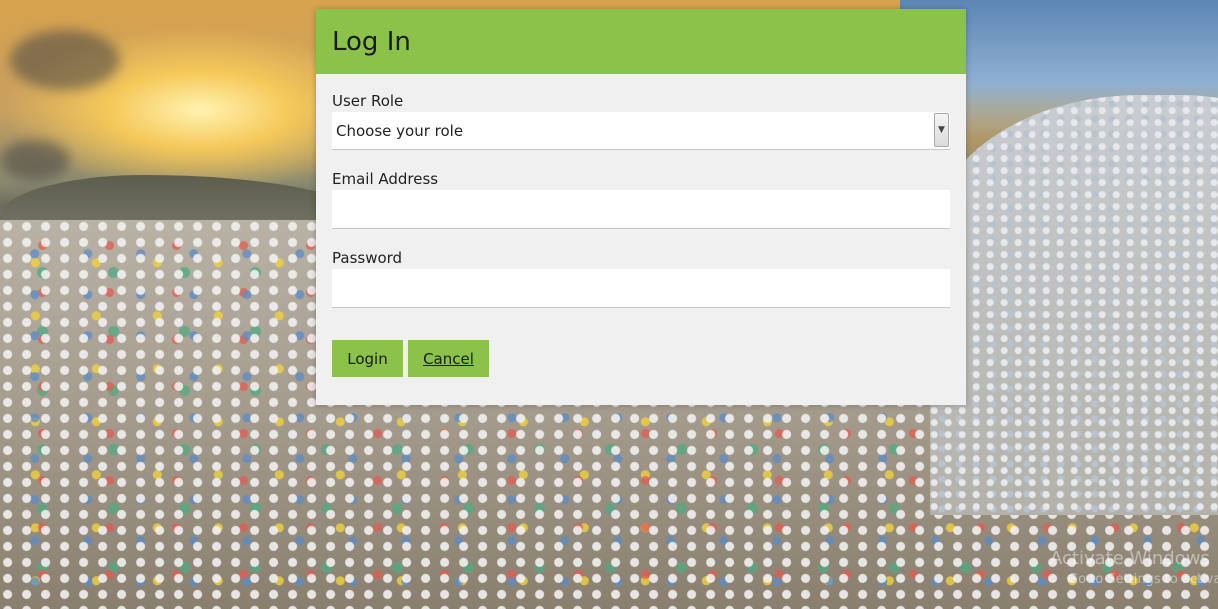 The height and width of the screenshot is (609, 1218). I want to click on activate-windows-watermark: Activate Windows, so click(1130, 558).